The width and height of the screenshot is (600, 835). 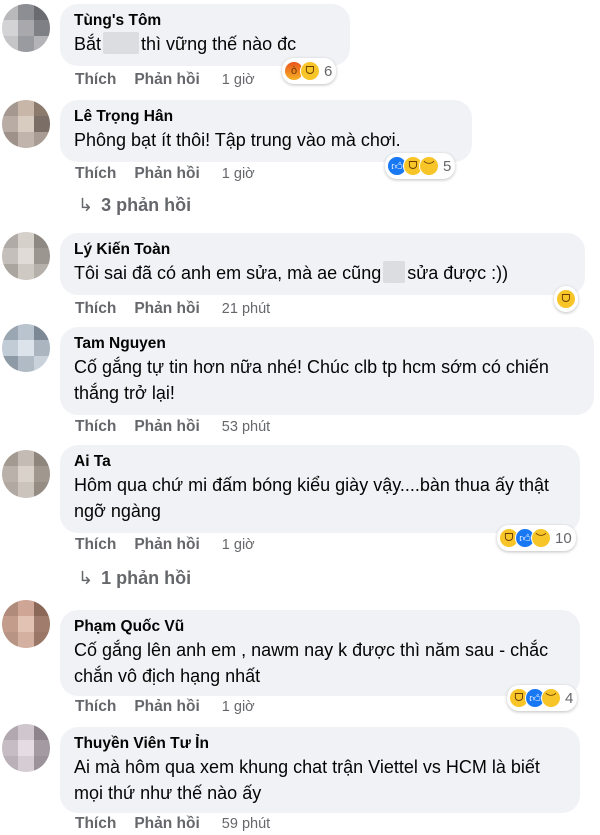 I want to click on comment-text-part: sửa được :)), so click(x=458, y=273).